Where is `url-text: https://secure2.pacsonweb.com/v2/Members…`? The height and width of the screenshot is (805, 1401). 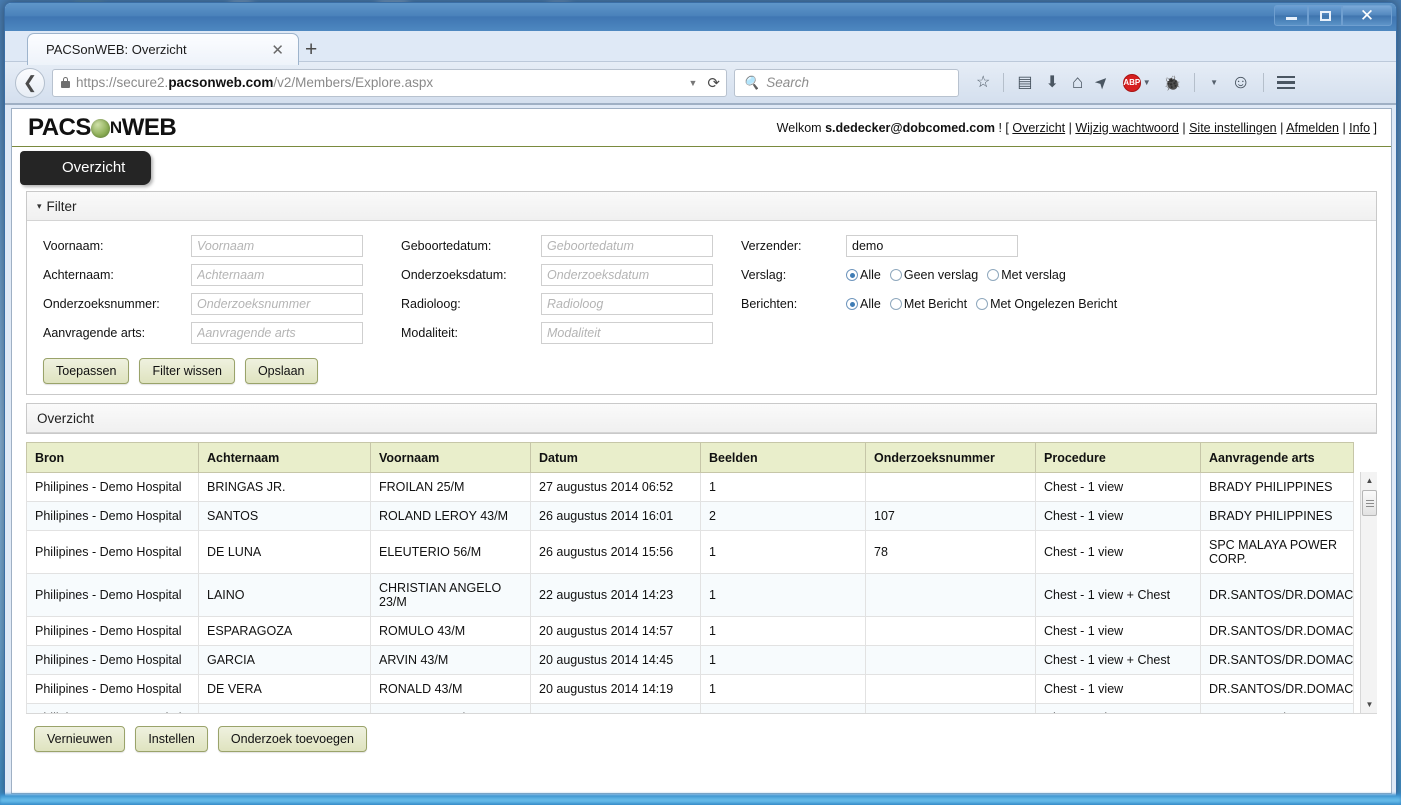 url-text: https://secure2.pacsonweb.com/v2/Members… is located at coordinates (379, 82).